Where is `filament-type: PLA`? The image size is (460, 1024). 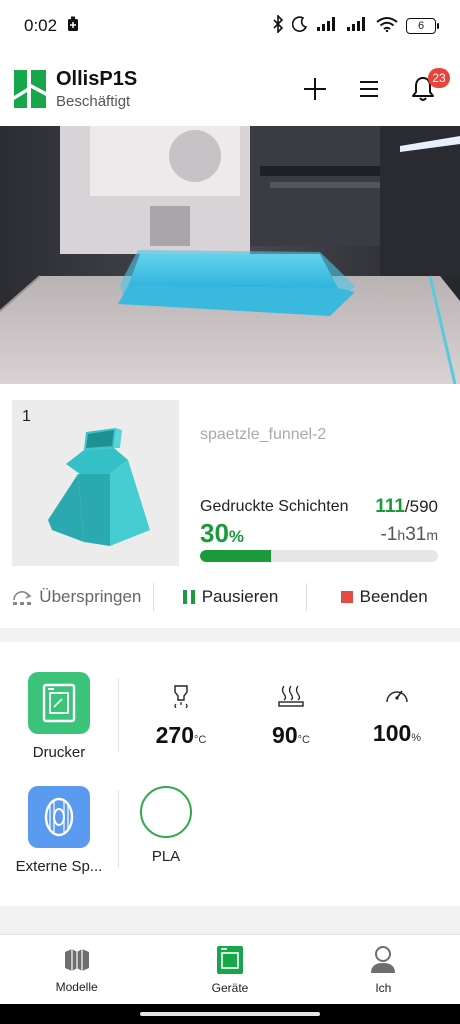
filament-type: PLA is located at coordinates (166, 856).